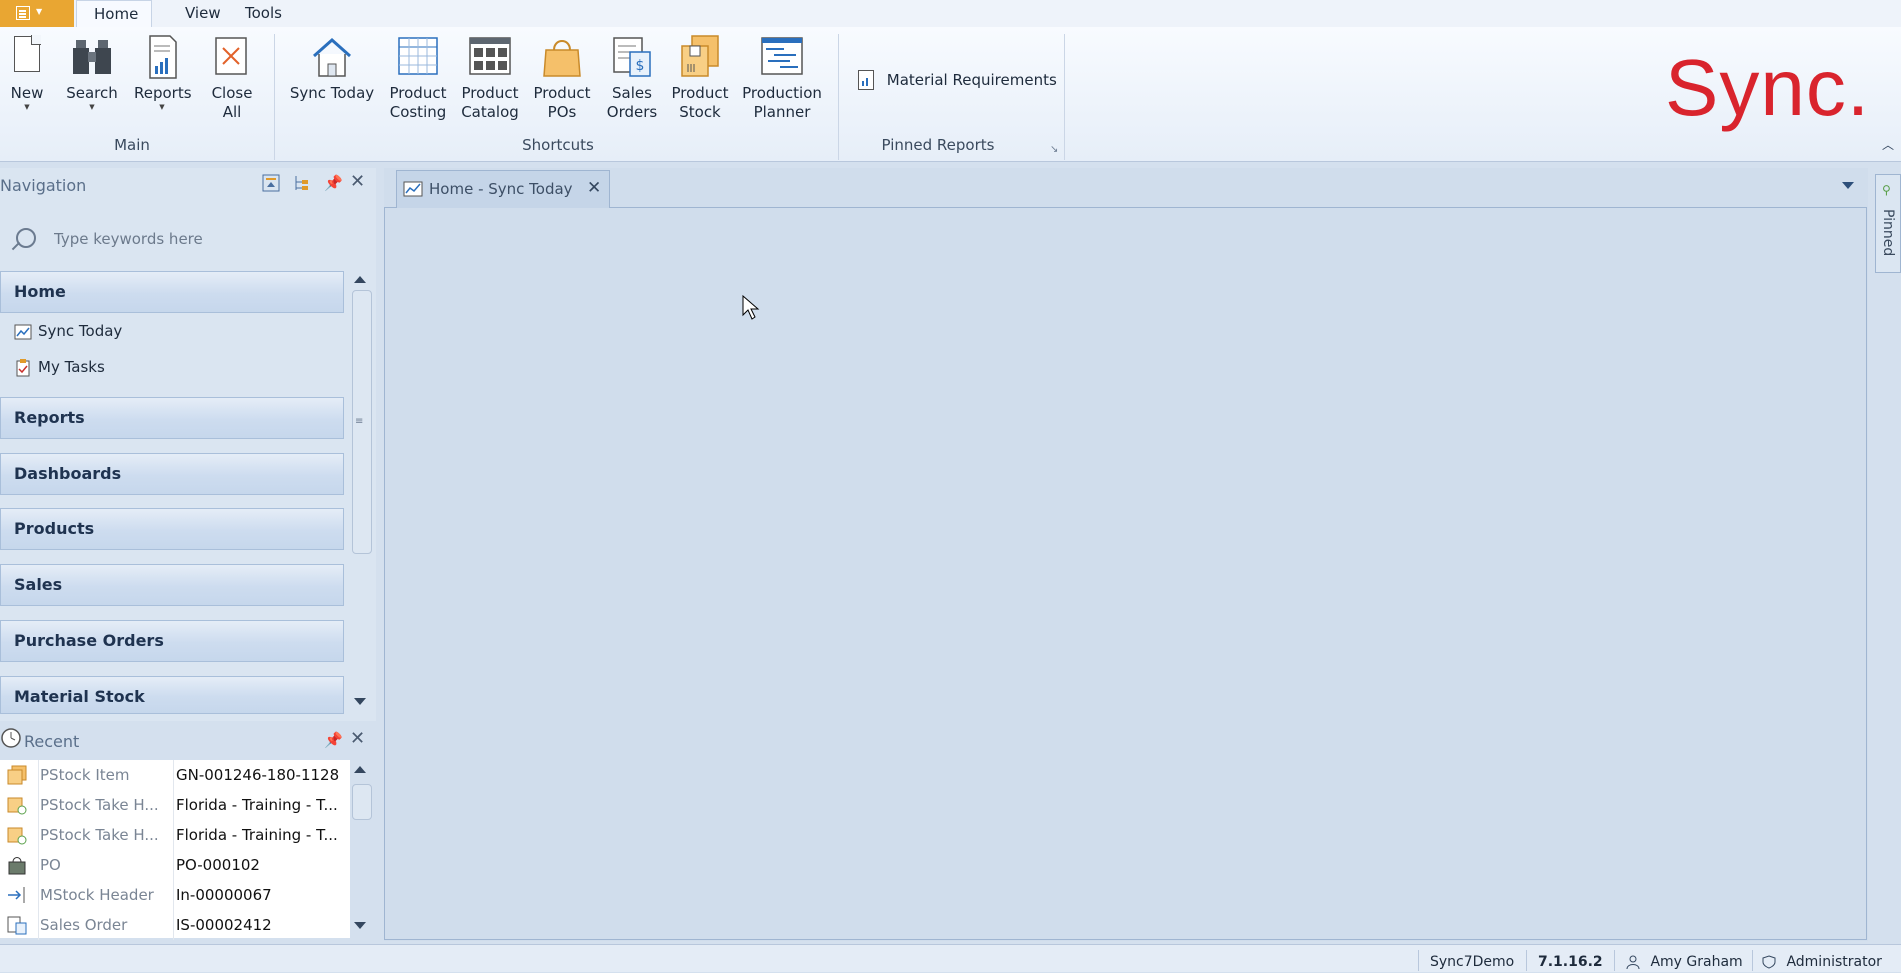 This screenshot has width=1901, height=973. I want to click on shortcut-product-stock: Product Stock, so click(700, 78).